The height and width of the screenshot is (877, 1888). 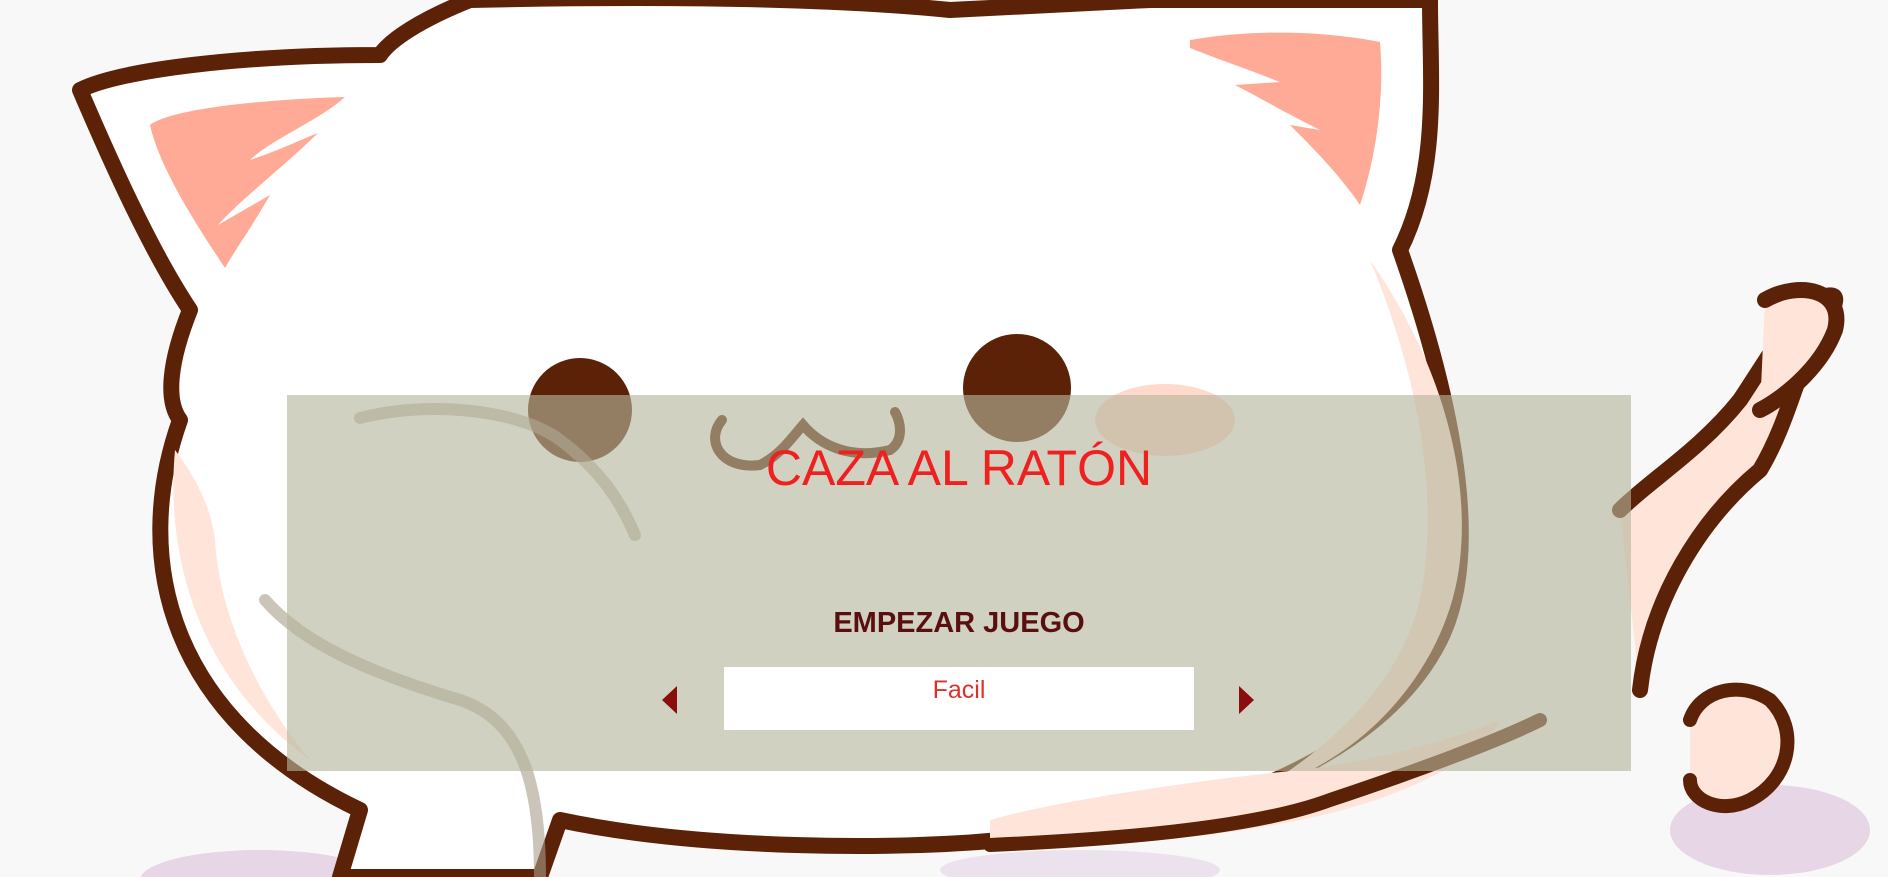 I want to click on difficulty-selector: Facil, so click(x=959, y=698).